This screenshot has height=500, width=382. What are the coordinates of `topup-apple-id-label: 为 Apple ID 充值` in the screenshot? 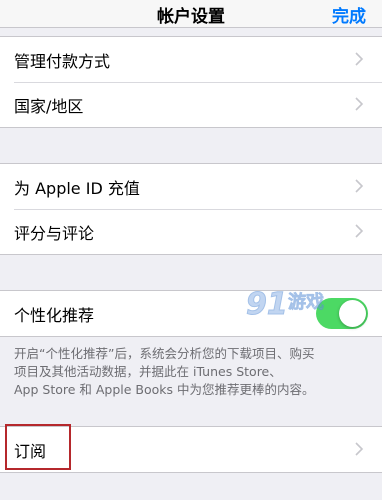 It's located at (77, 188).